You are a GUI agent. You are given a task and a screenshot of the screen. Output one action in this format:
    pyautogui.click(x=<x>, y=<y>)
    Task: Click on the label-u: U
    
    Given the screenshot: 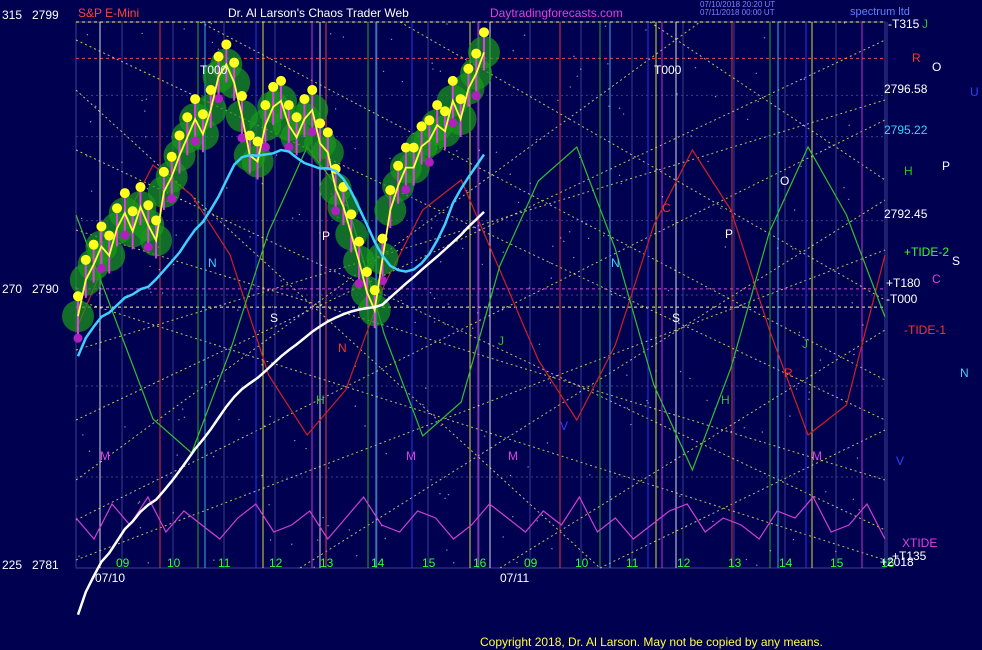 What is the action you would take?
    pyautogui.click(x=974, y=92)
    